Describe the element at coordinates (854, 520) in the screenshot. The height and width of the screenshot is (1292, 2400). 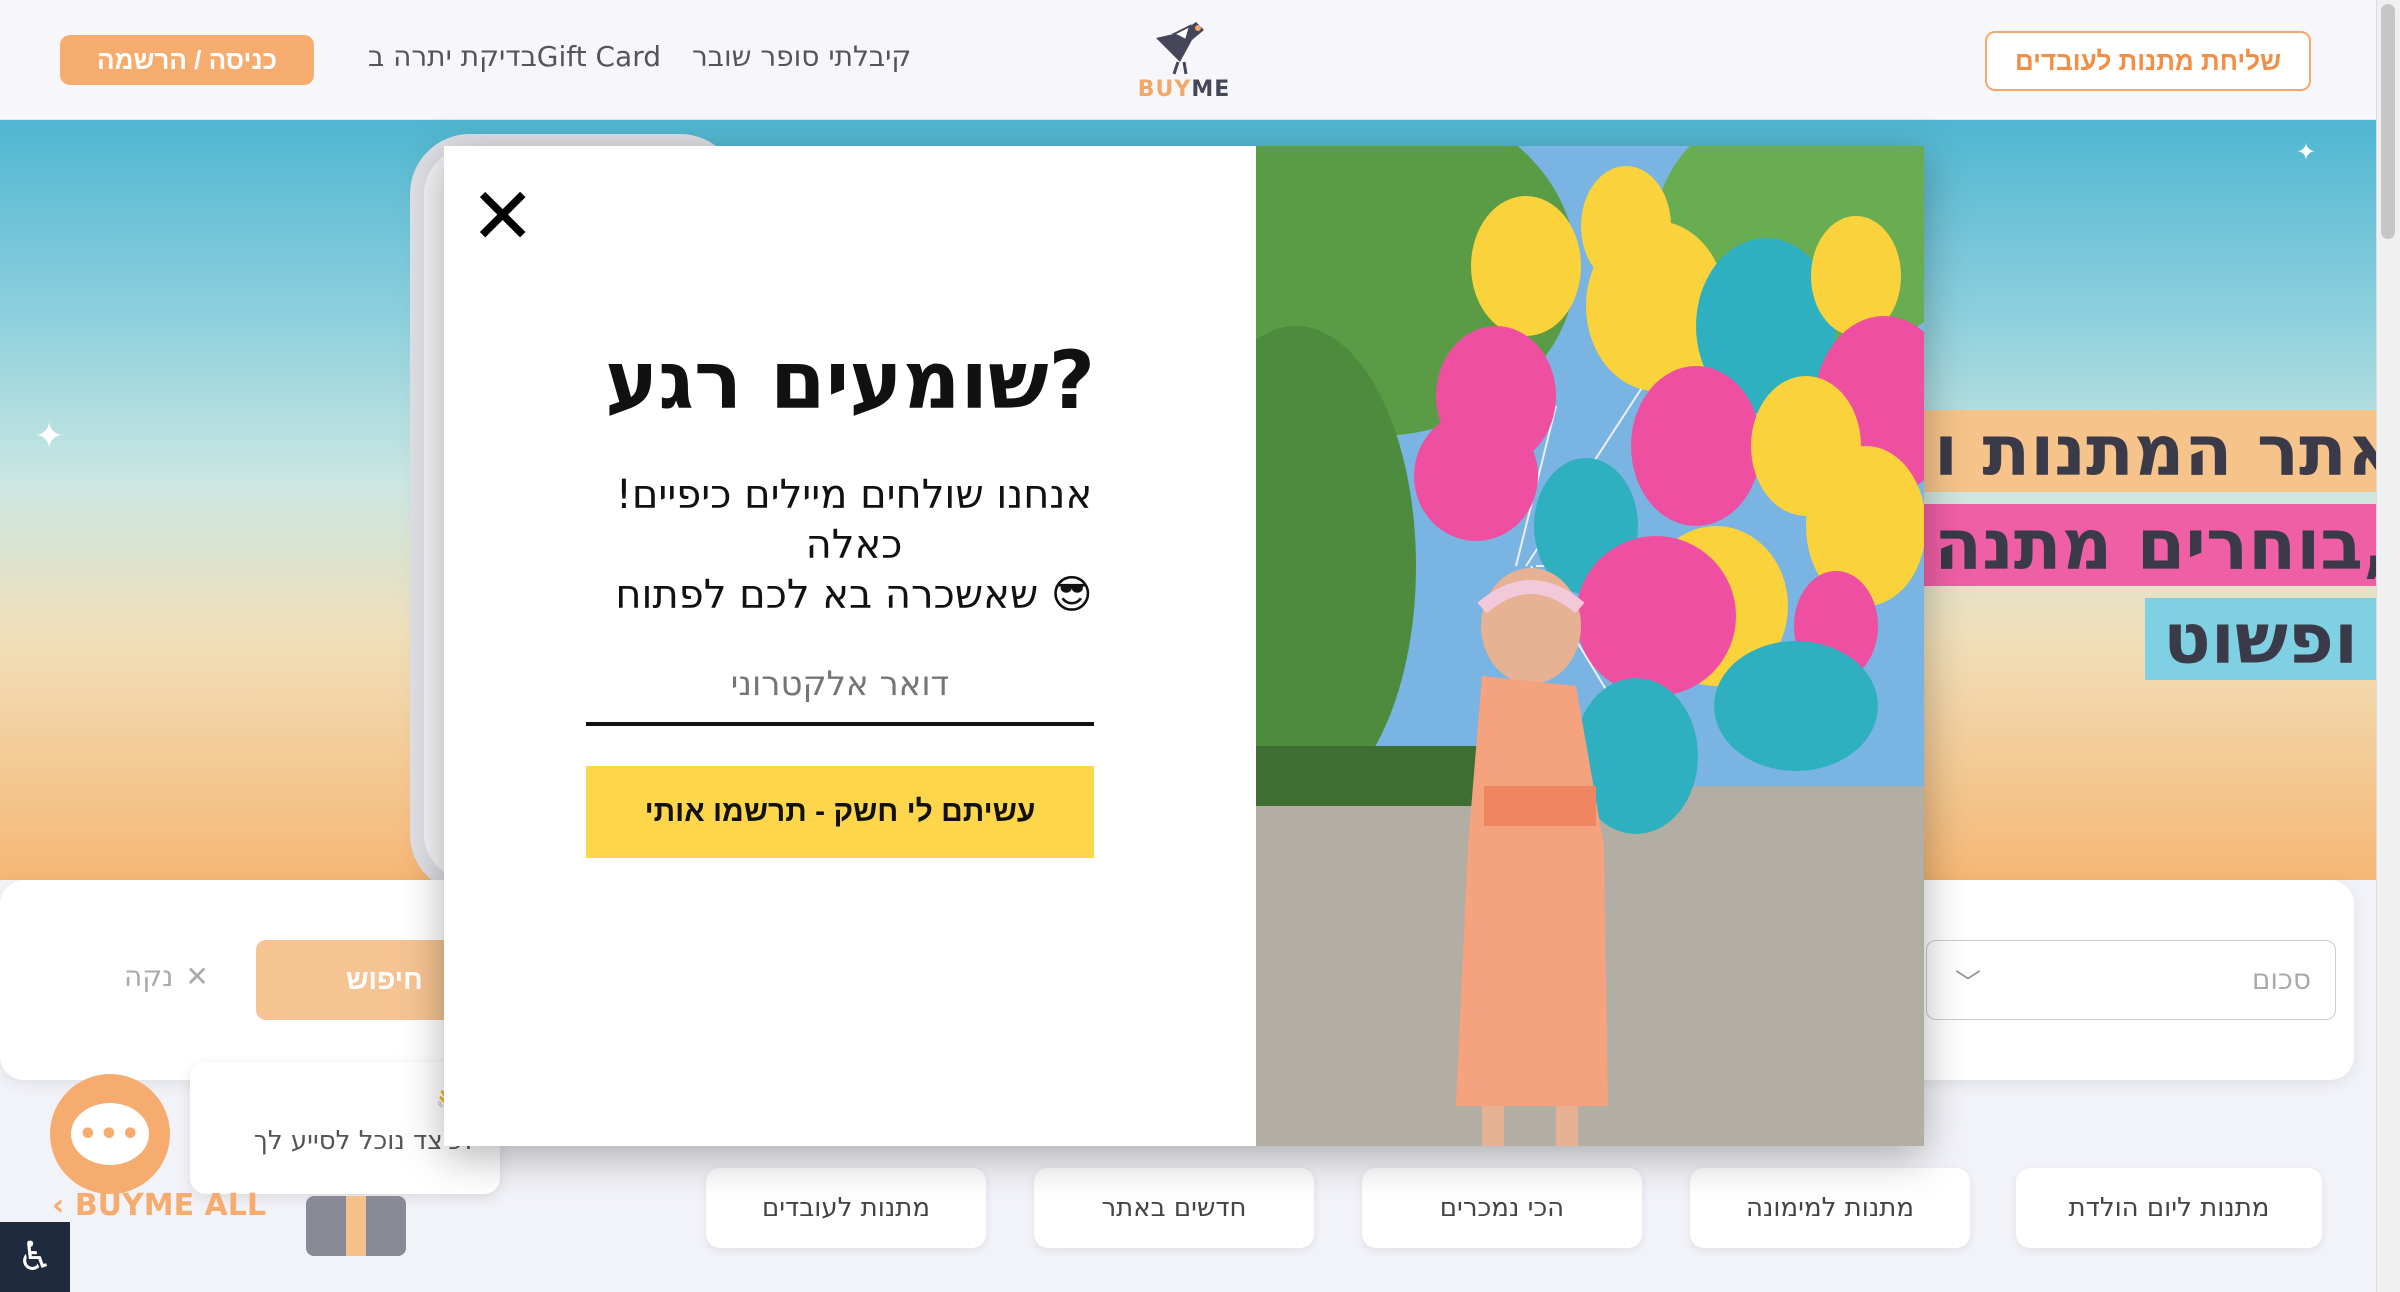
I see `modal-subtitle-line: אנחנו שולחים מיילים כיפיים! כאלה` at that location.